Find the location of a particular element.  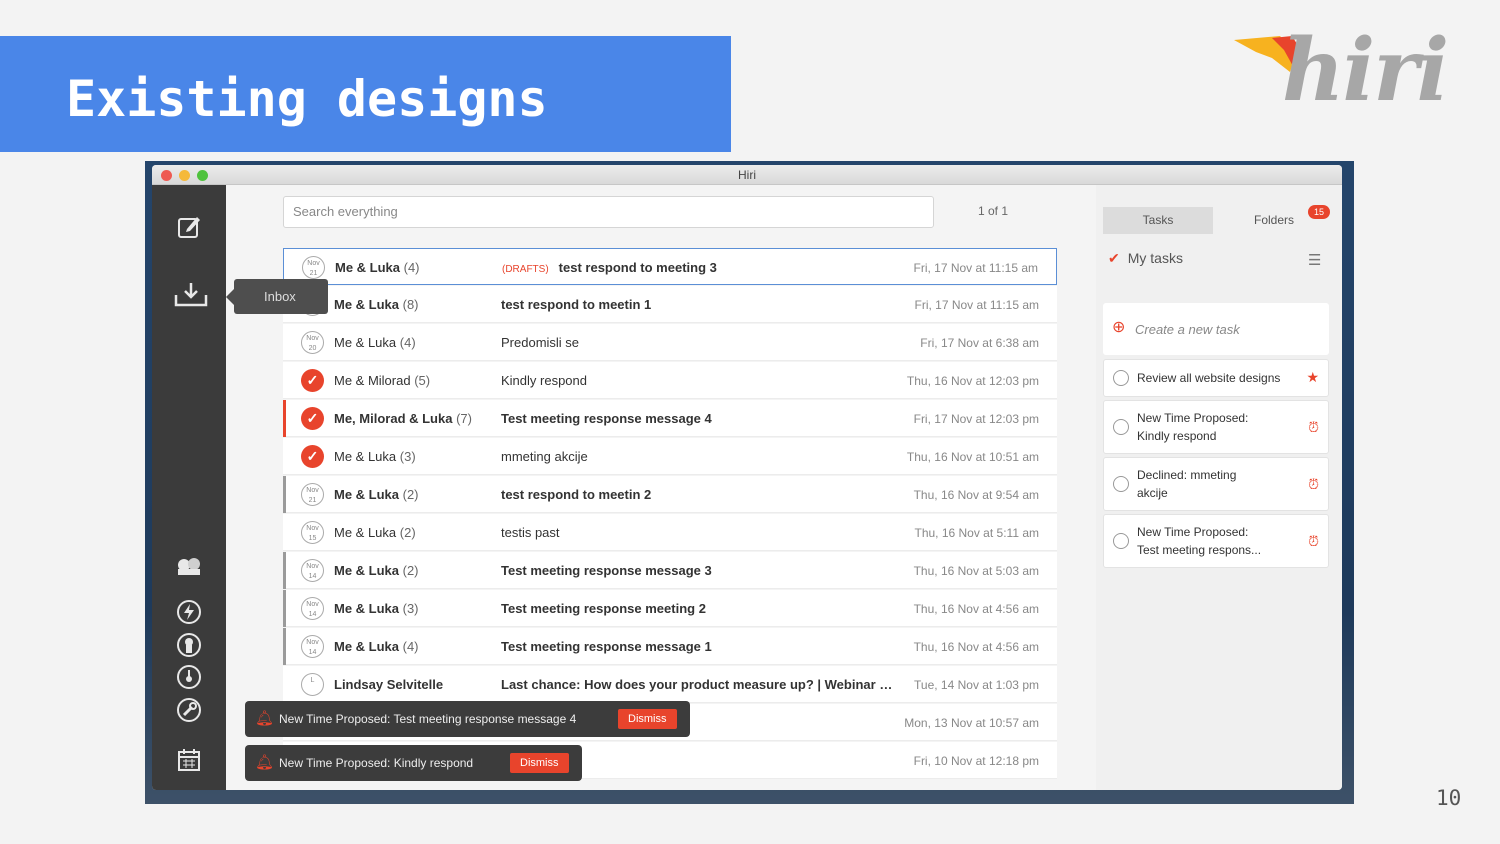

email-subject: test respond to meetin 1 is located at coordinates (576, 304).